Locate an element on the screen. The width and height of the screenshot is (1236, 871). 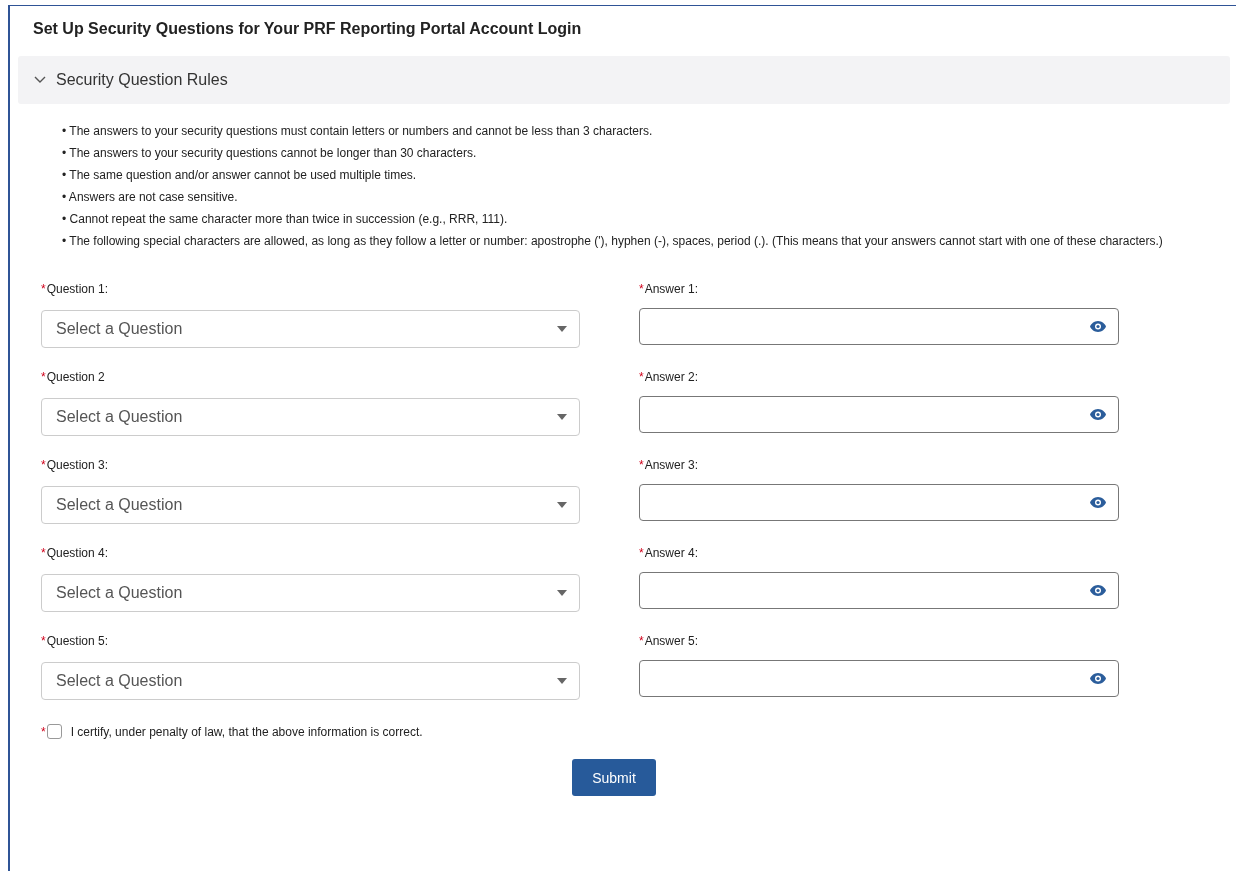
field-label: Answer 4: is located at coordinates (671, 553).